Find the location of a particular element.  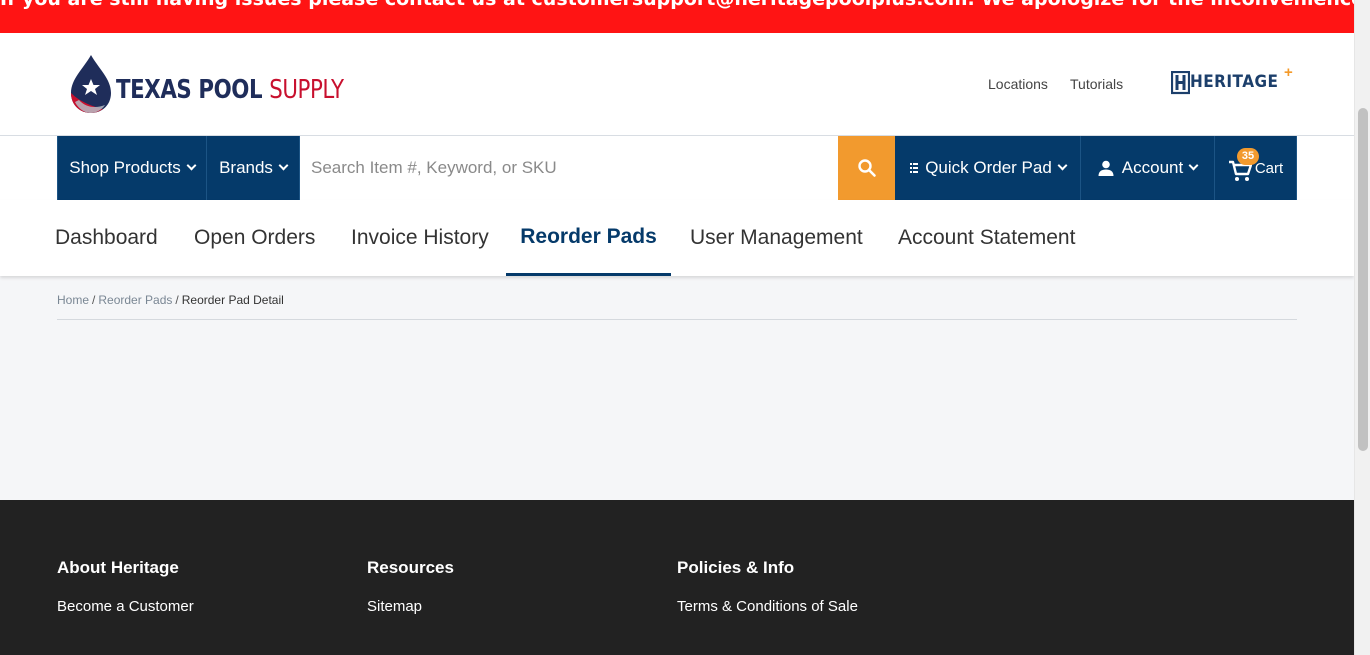

footer-column-about: About Heritage Become a Customer is located at coordinates (125, 586).